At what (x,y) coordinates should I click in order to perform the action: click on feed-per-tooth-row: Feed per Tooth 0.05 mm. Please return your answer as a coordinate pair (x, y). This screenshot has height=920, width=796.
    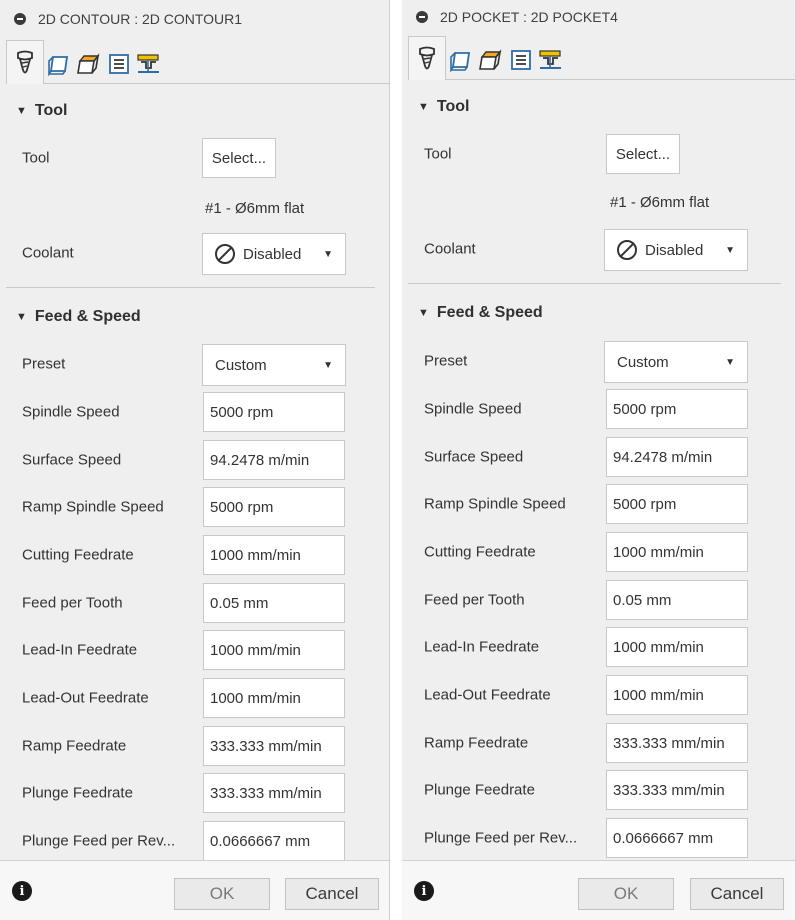
    Looking at the image, I should click on (194, 603).